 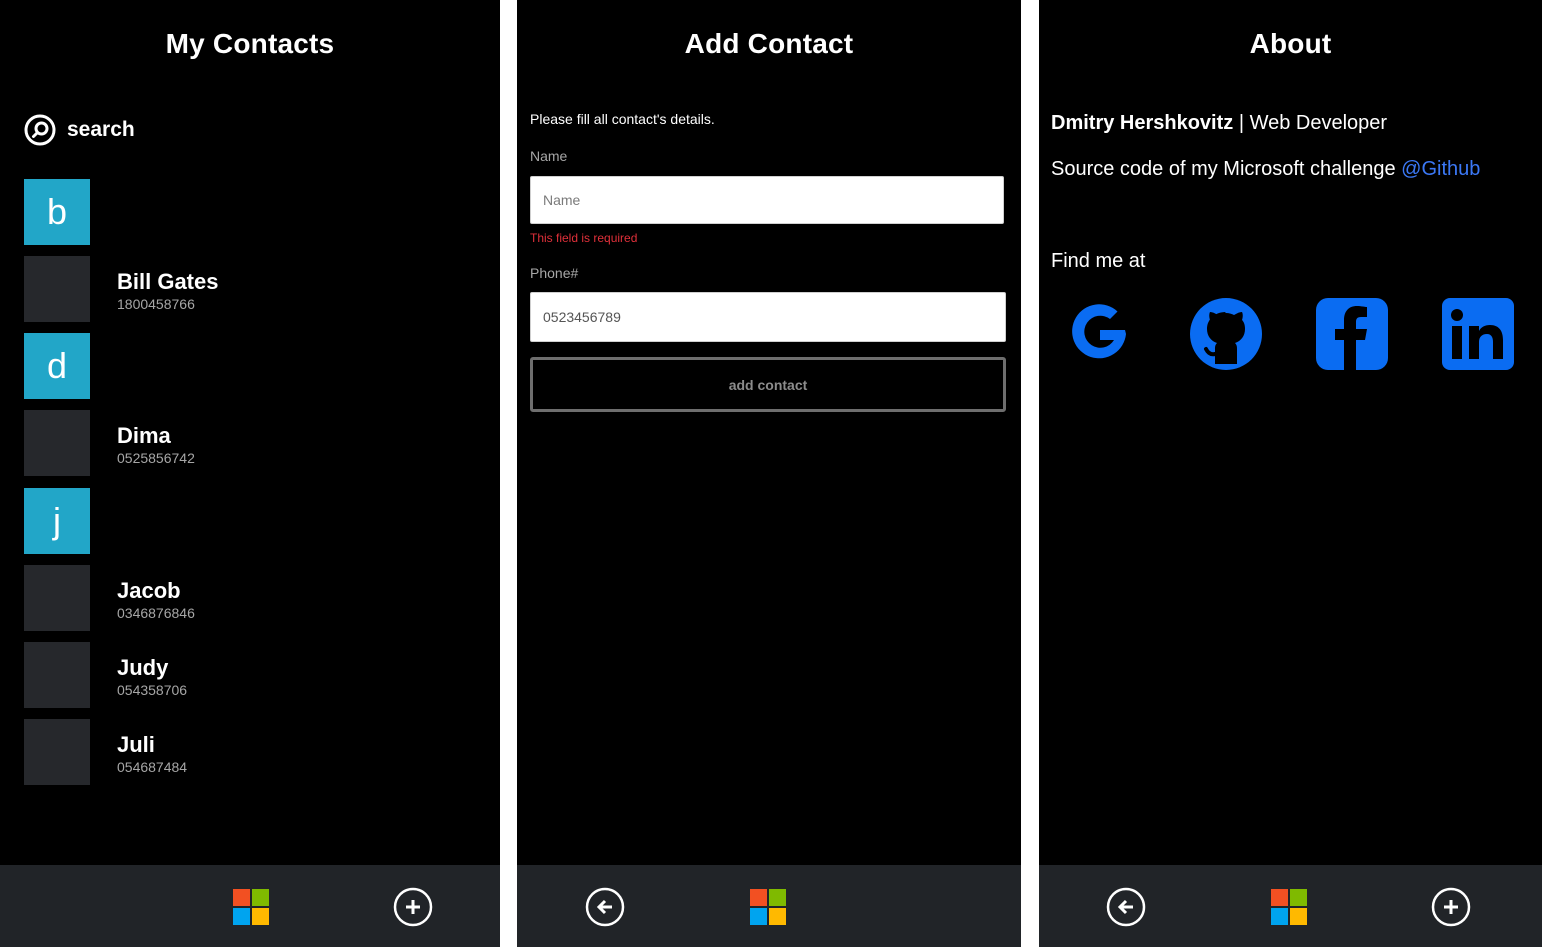 I want to click on name-error-message: This field is required, so click(x=584, y=238).